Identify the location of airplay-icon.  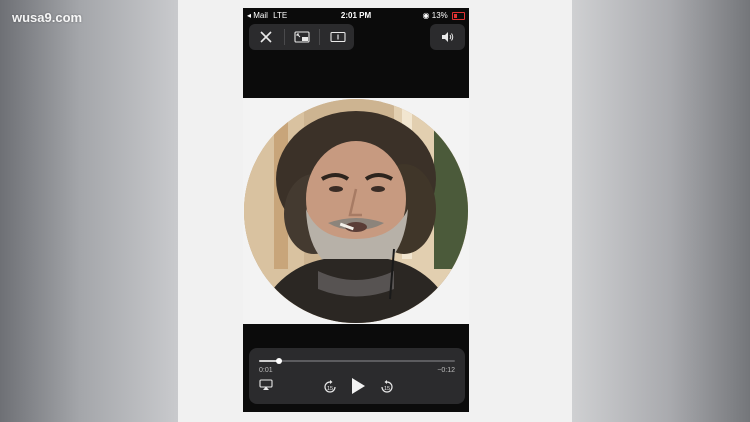
(266, 384).